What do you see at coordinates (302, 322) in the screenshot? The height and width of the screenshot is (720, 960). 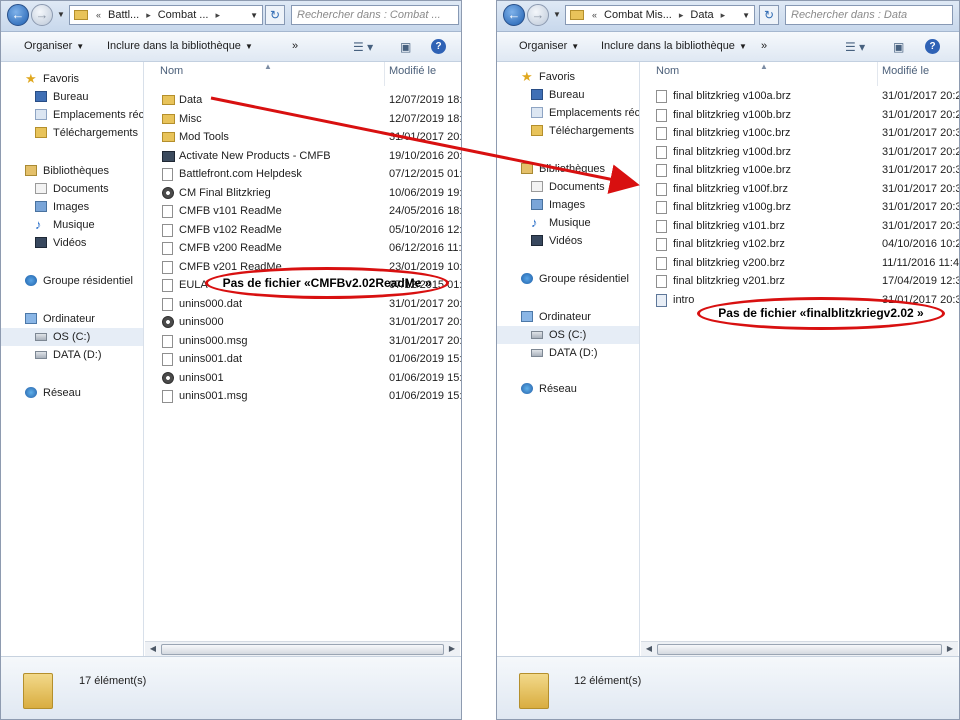 I see `file-row: unins000 31/01/2017 20:4` at bounding box center [302, 322].